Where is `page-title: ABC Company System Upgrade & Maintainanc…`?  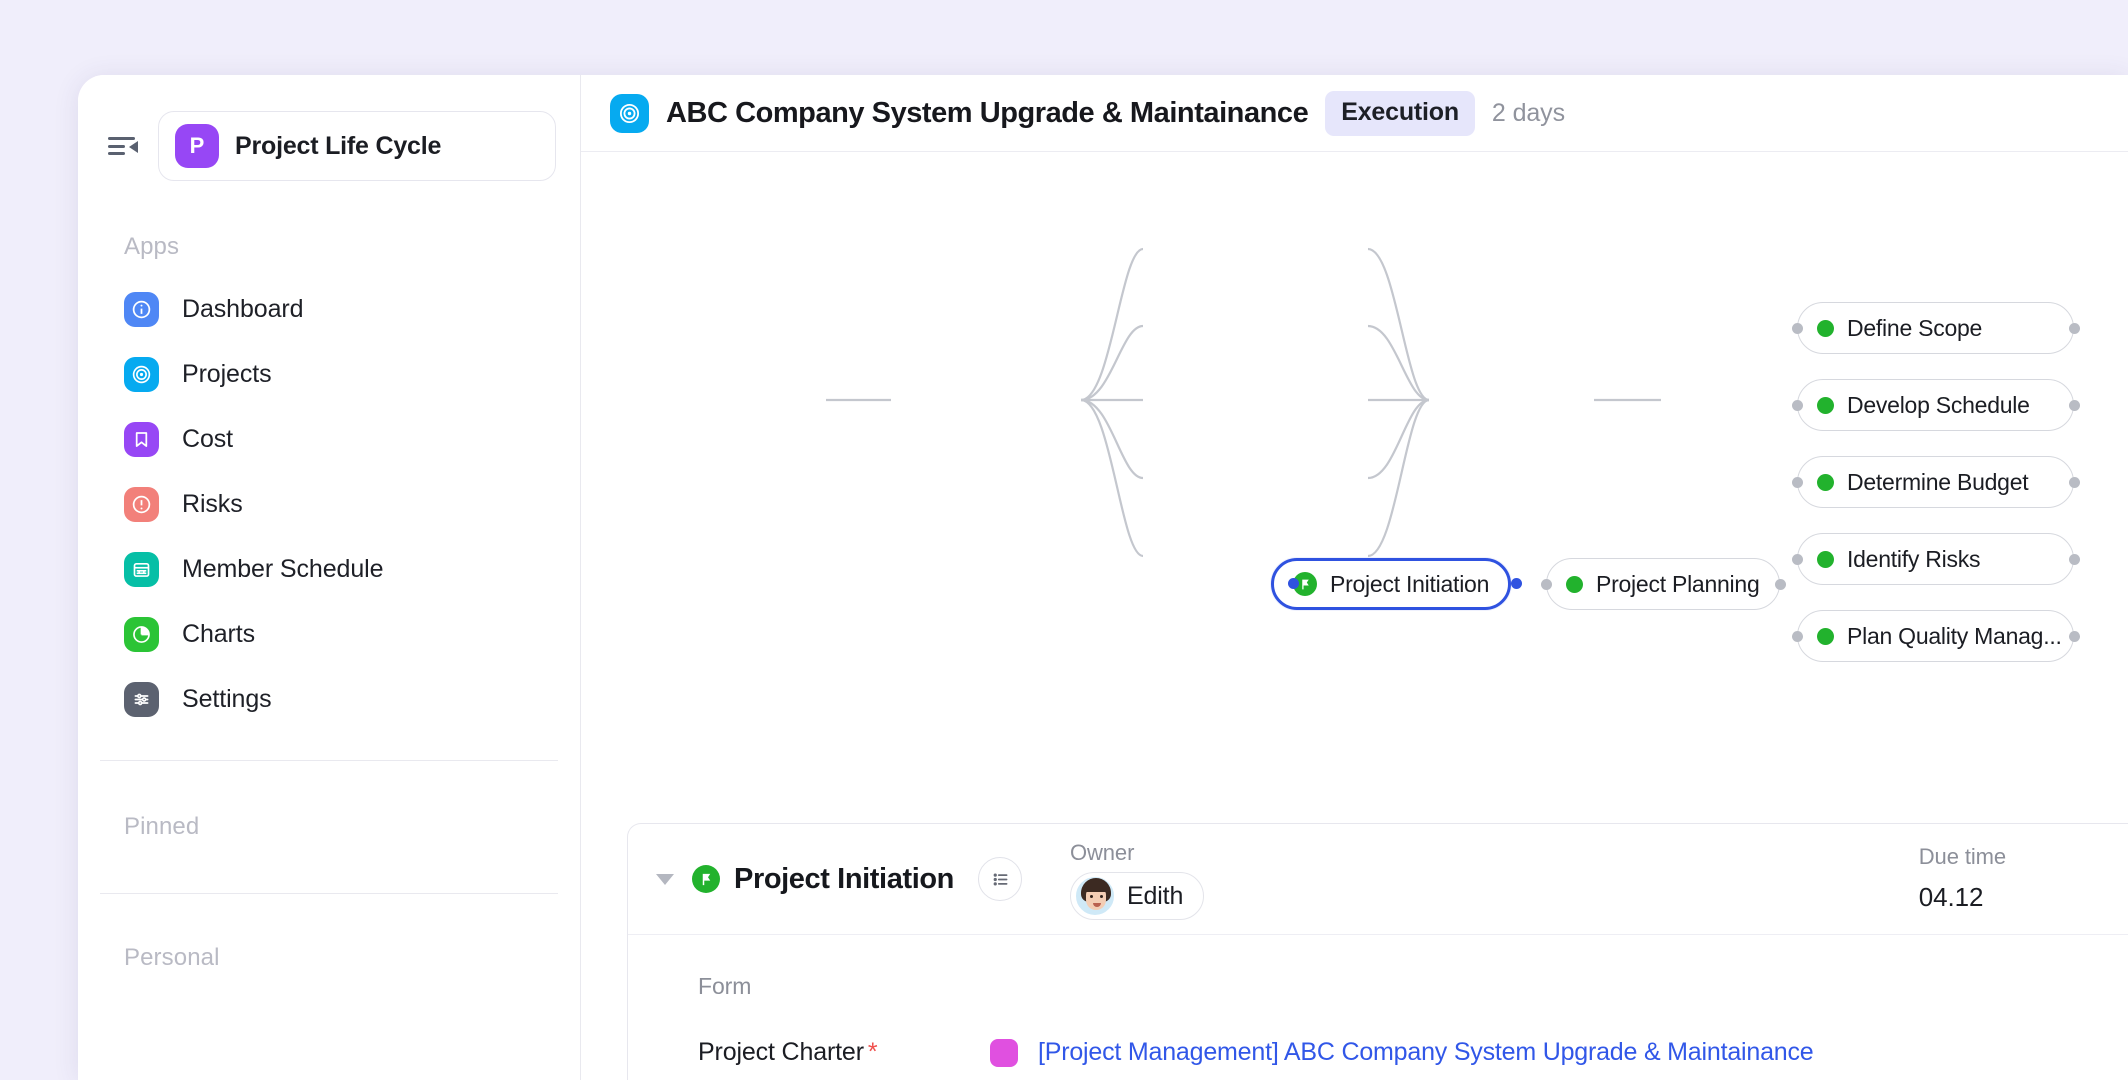
page-title: ABC Company System Upgrade & Maintainanc… is located at coordinates (987, 112).